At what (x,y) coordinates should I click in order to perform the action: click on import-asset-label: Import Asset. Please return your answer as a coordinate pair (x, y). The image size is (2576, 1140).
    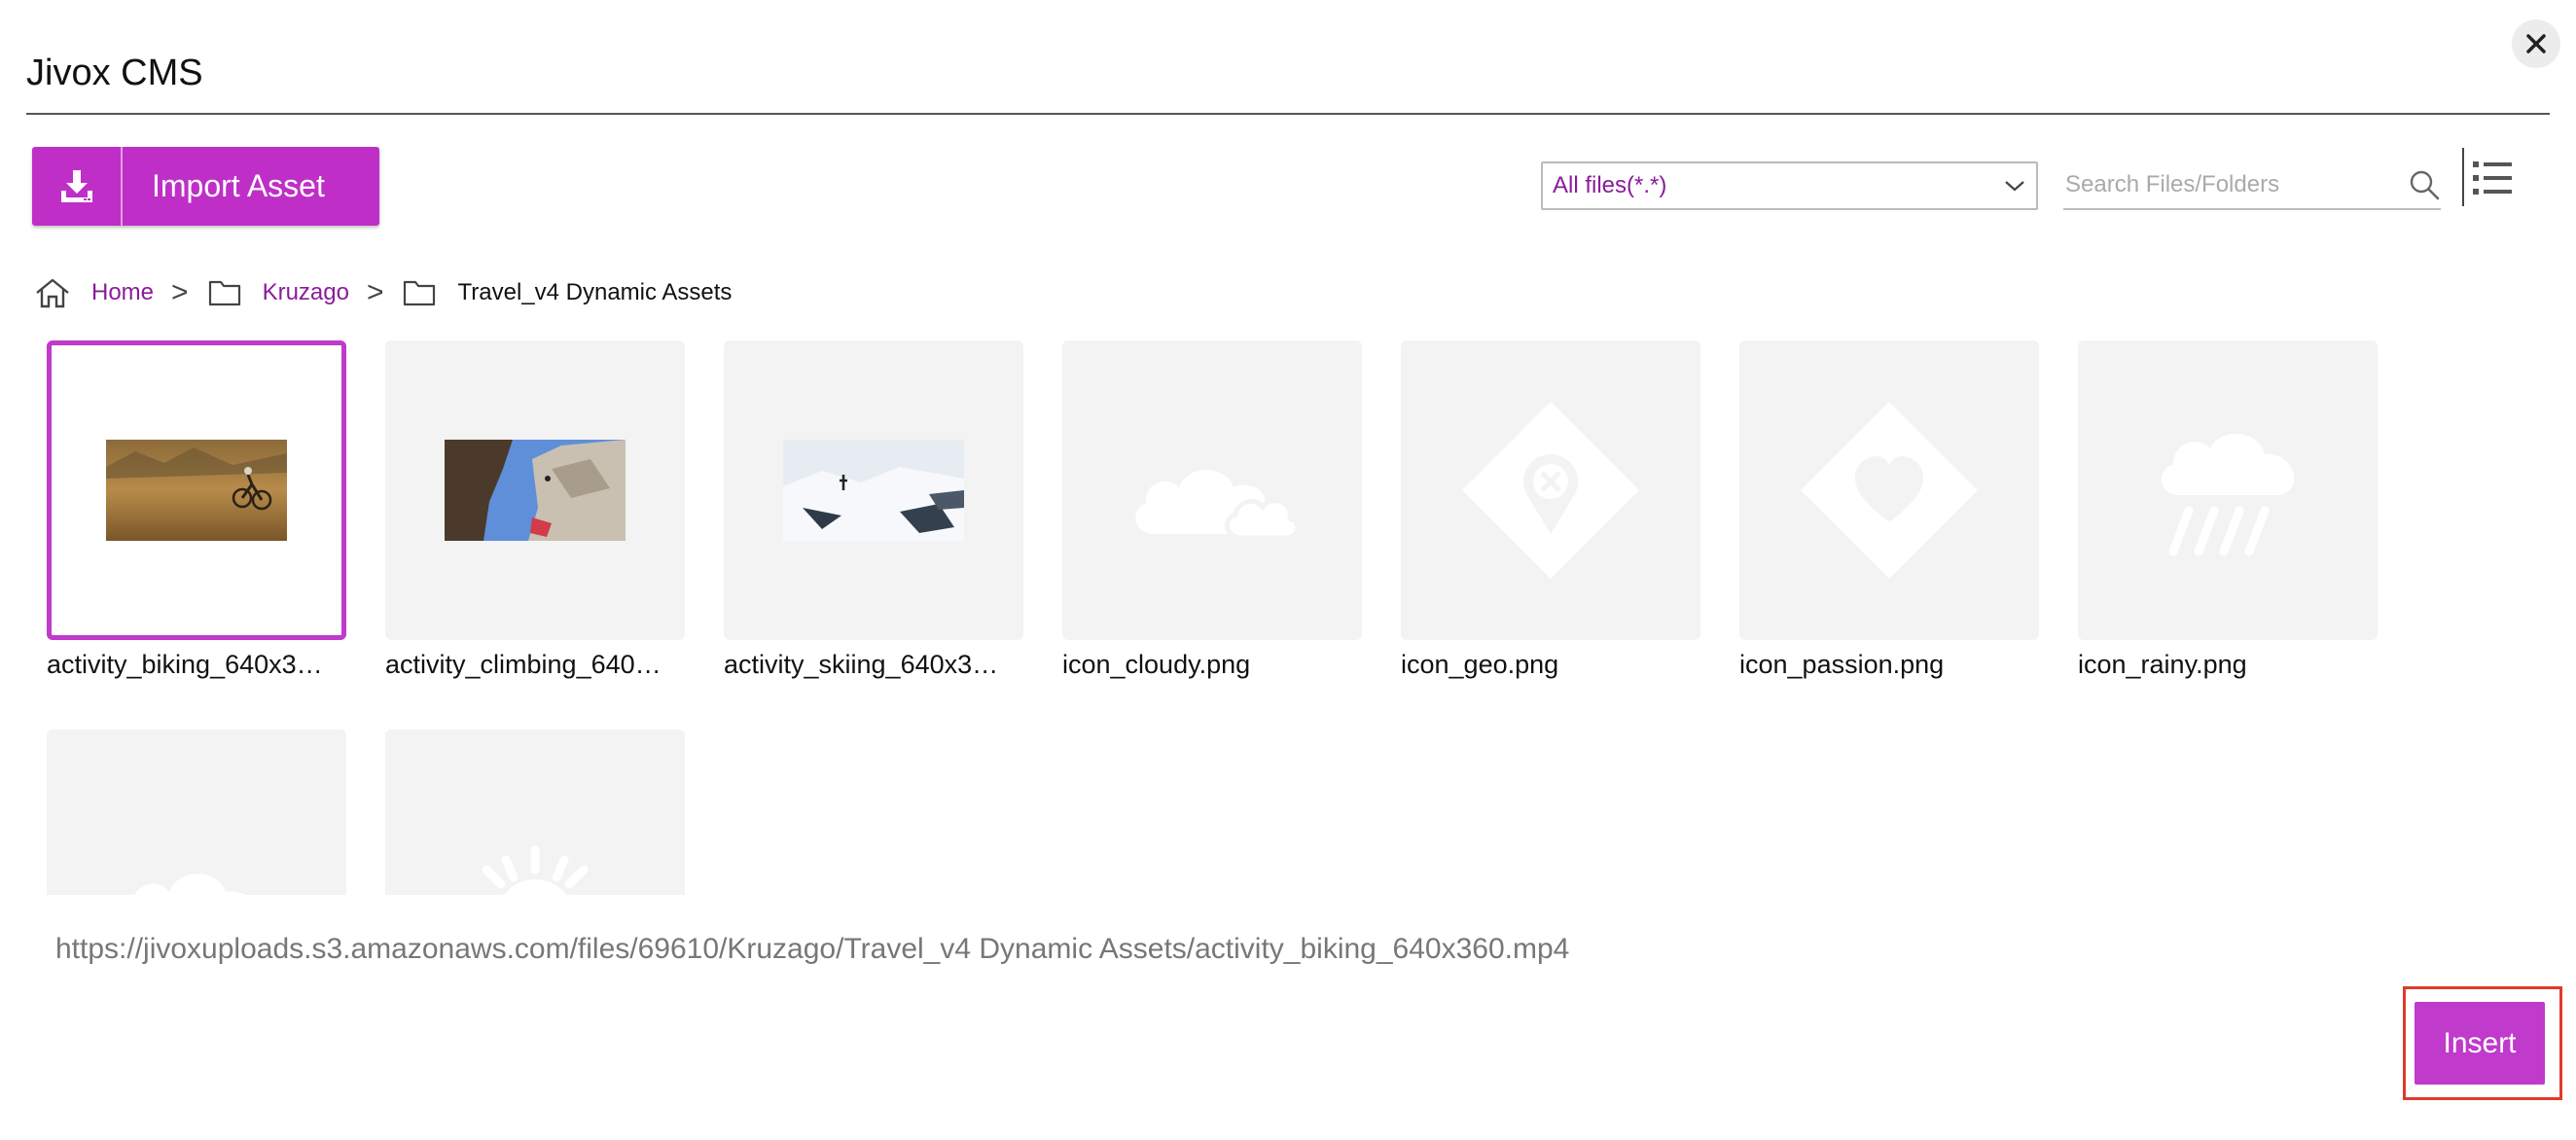
    Looking at the image, I should click on (238, 186).